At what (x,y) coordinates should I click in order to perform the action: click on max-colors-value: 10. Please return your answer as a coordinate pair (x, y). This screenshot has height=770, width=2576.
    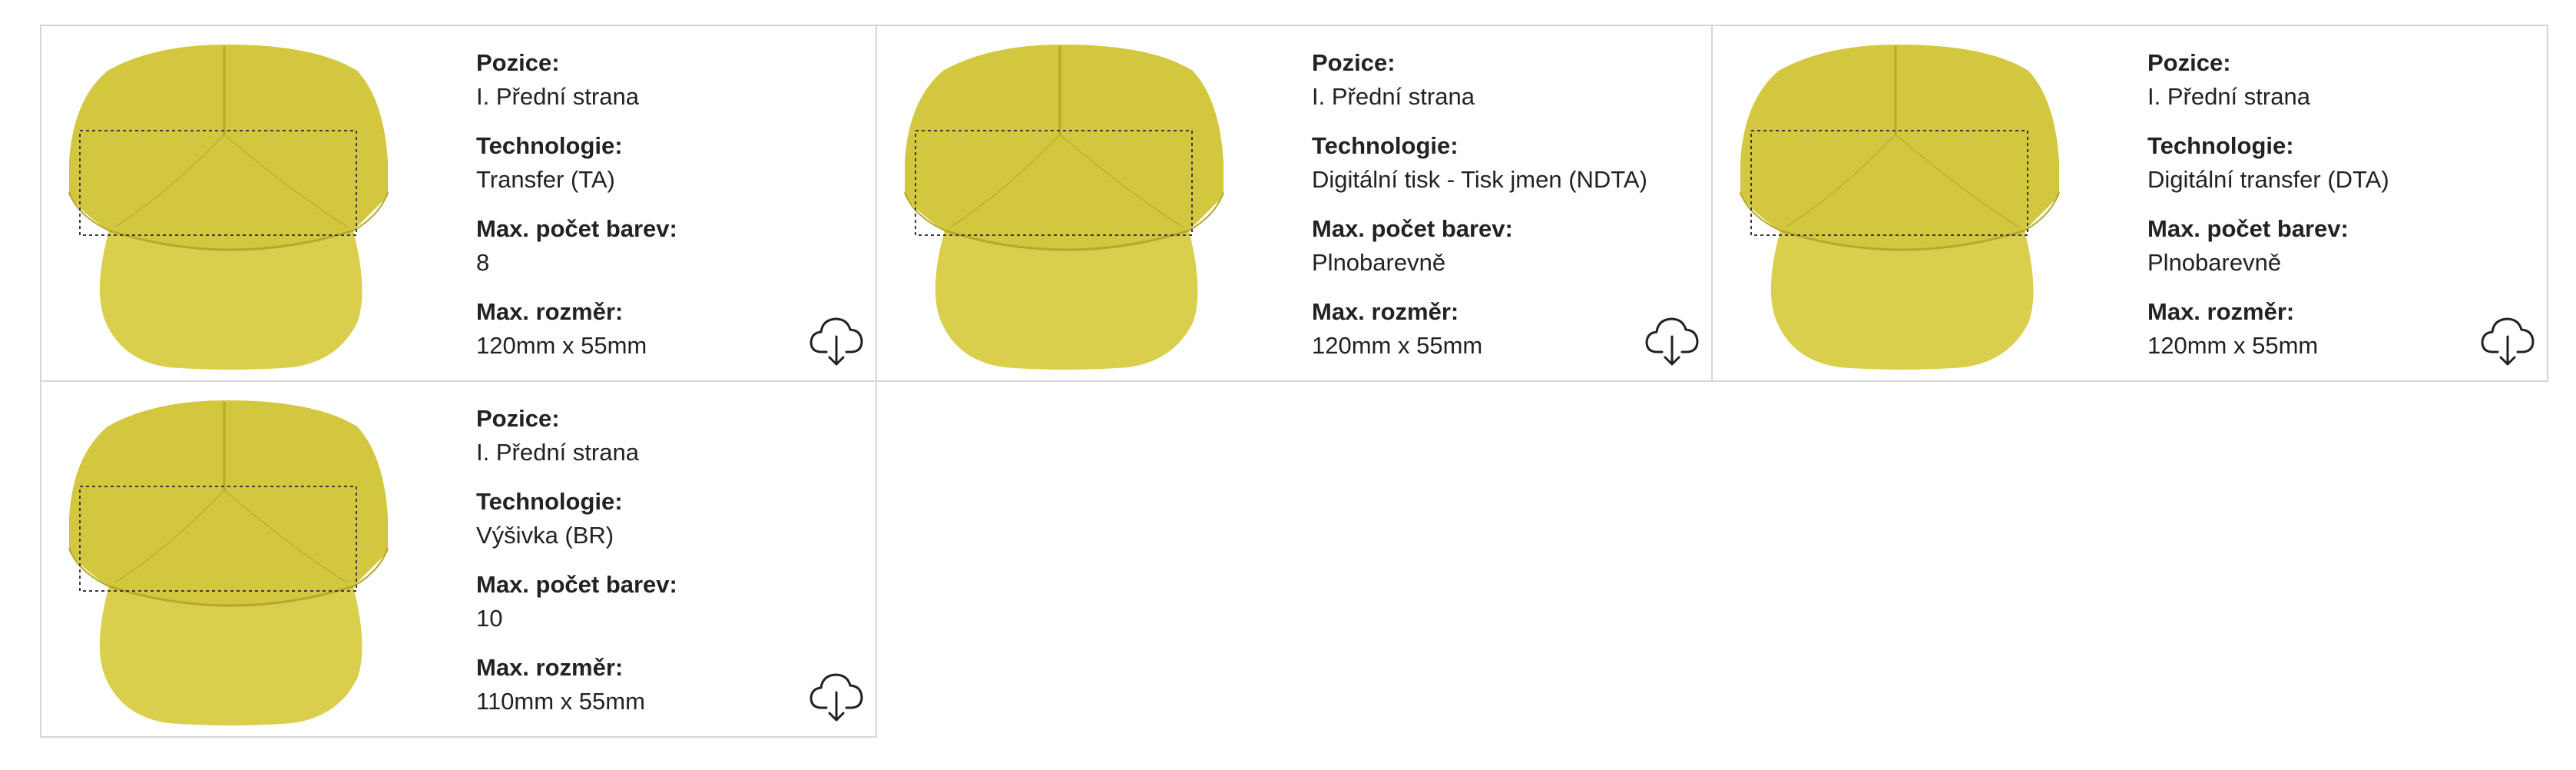
    Looking at the image, I should click on (489, 618).